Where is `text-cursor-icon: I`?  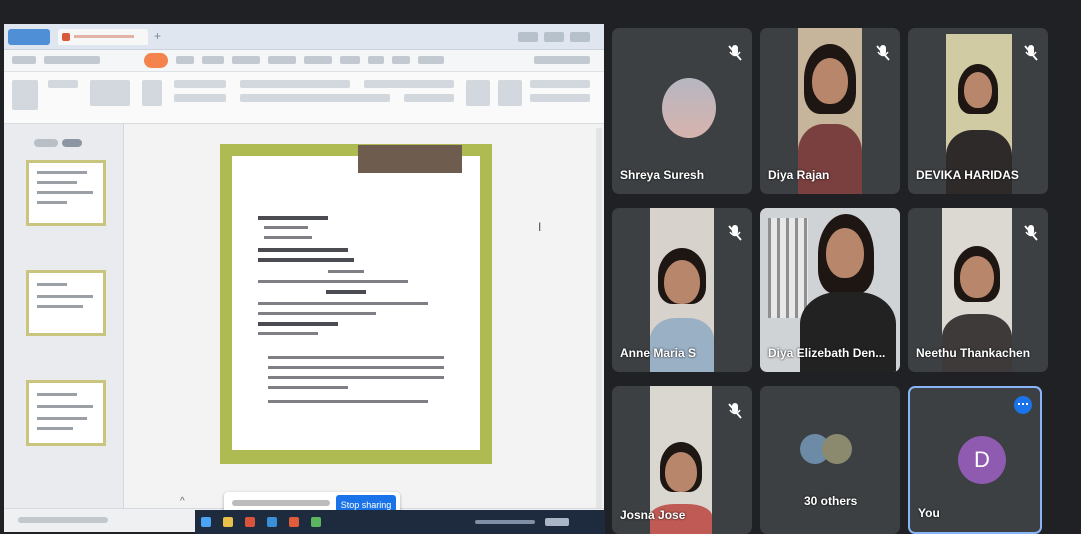 text-cursor-icon: I is located at coordinates (540, 227).